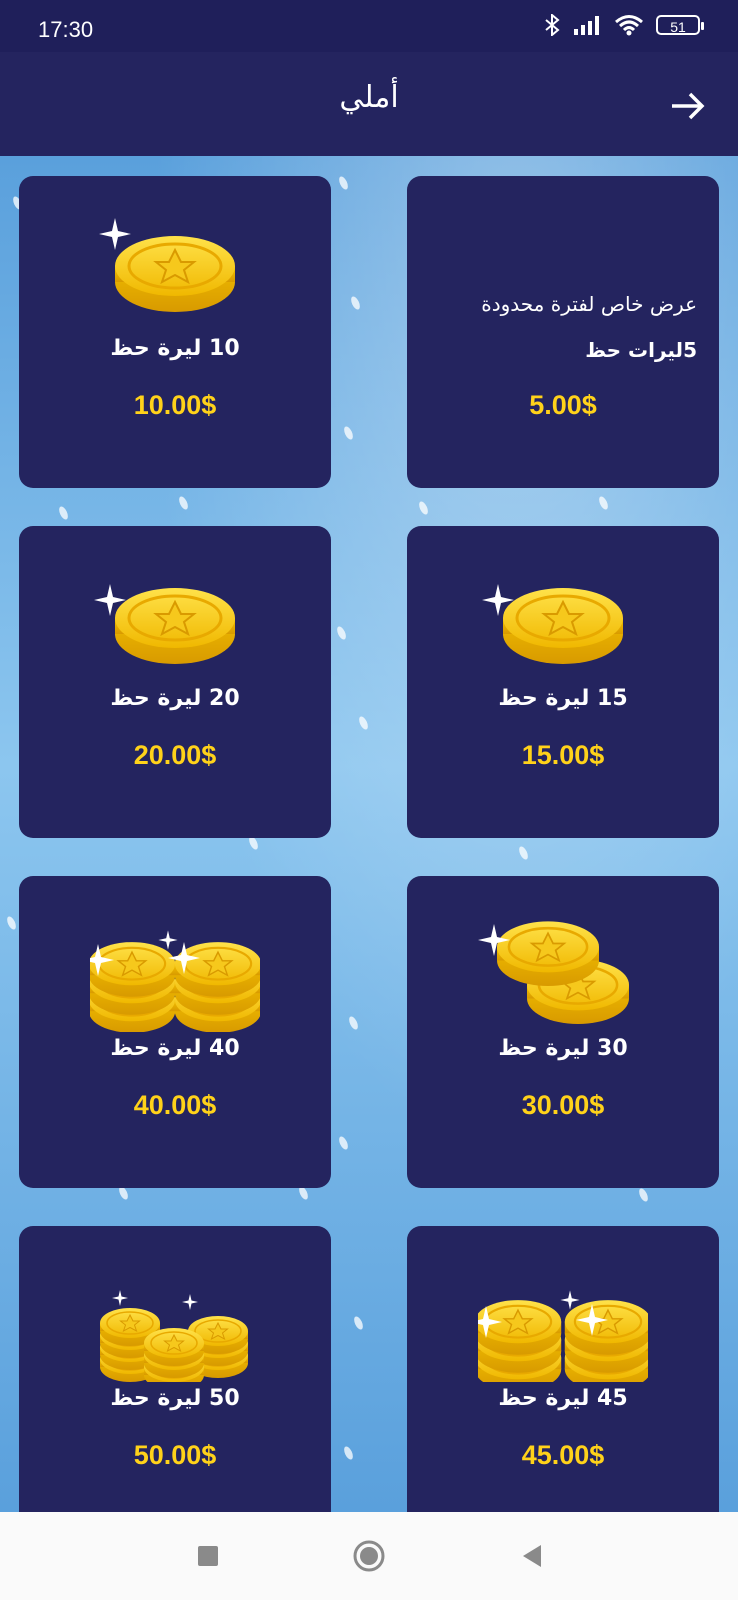  I want to click on coin-pile-icon, so click(174, 1336).